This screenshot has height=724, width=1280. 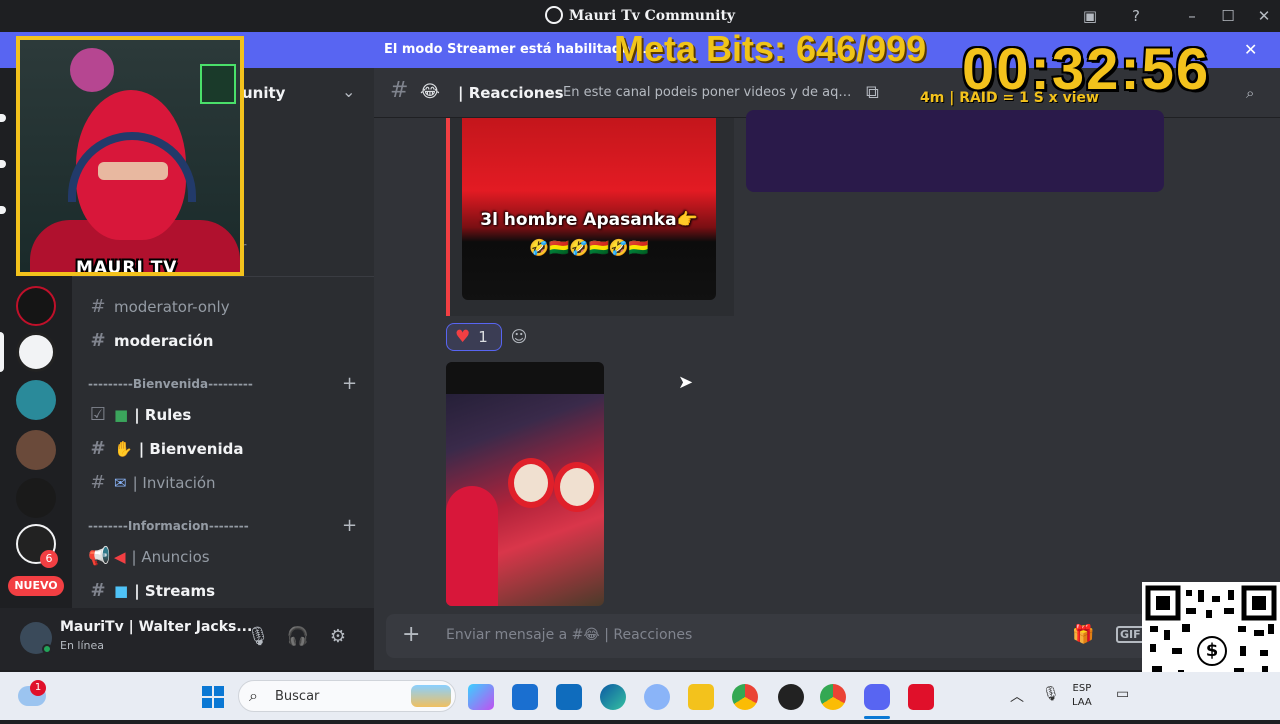 I want to click on online-status-icon, so click(x=47, y=649).